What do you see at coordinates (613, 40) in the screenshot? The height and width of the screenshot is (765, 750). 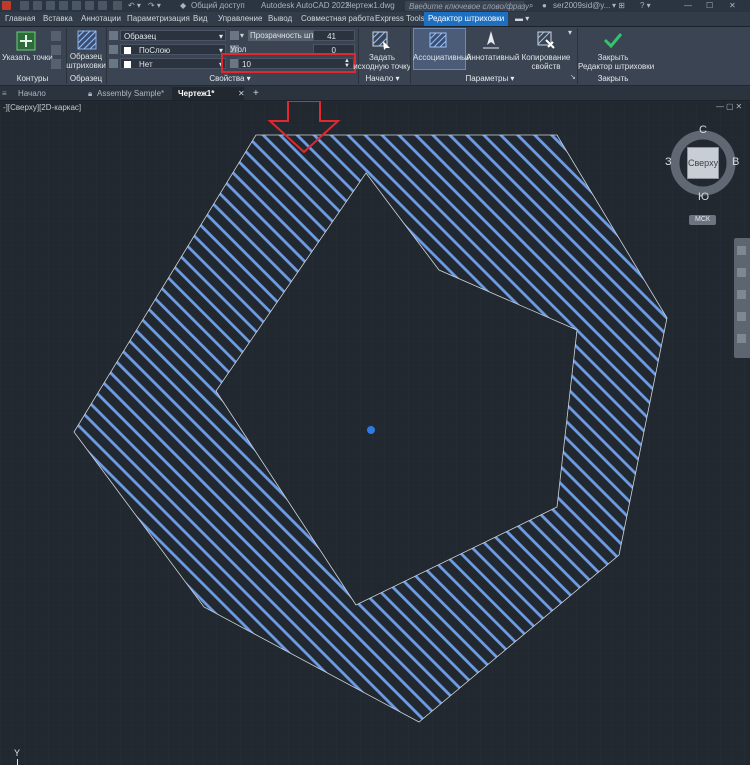 I see `checkmark-icon` at bounding box center [613, 40].